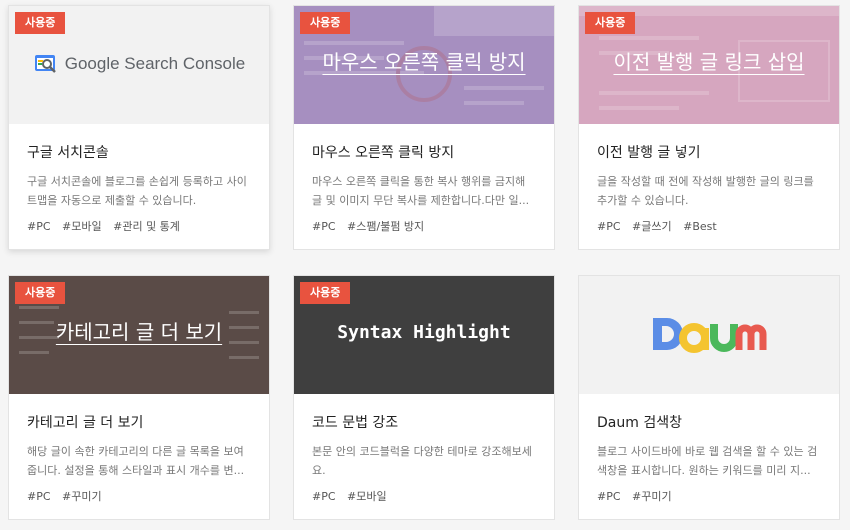  I want to click on card-title: 카테고리 글 더 보기, so click(85, 423).